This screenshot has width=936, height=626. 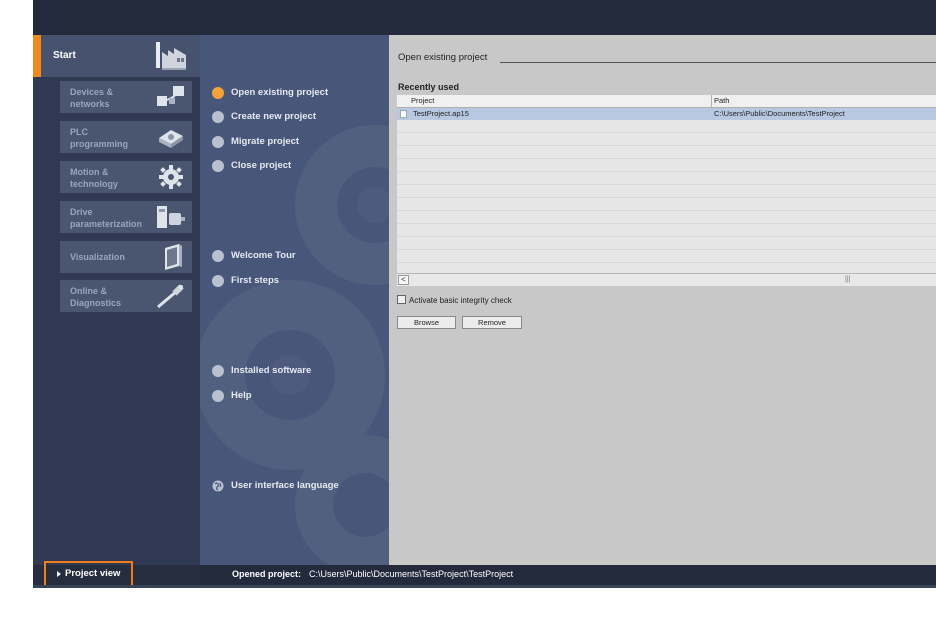 What do you see at coordinates (94, 178) in the screenshot?
I see `sidebar-item-label: Motion & technology` at bounding box center [94, 178].